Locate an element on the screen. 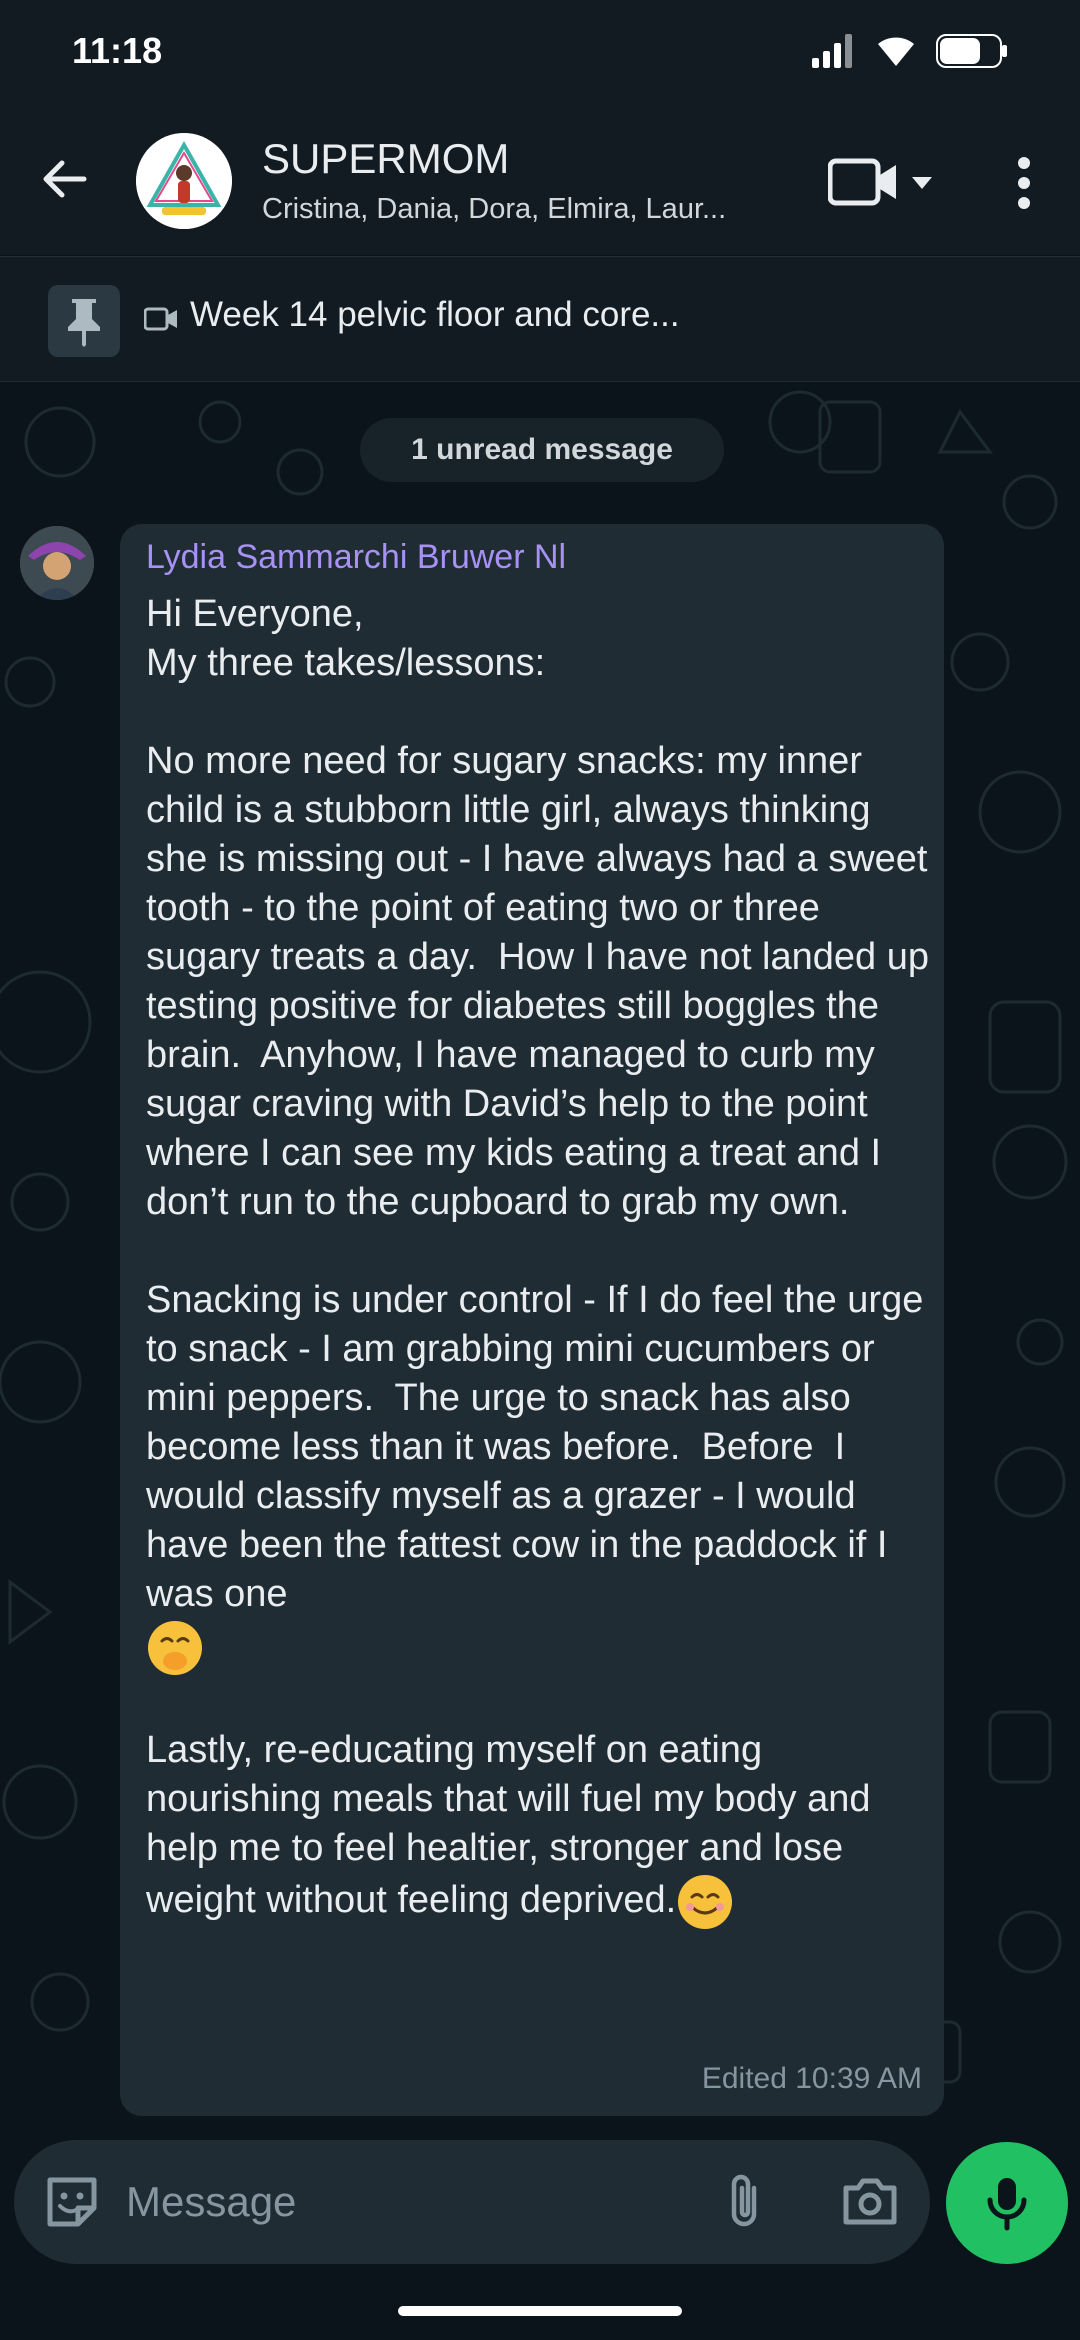  attach-paperclip-icon is located at coordinates (744, 2202).